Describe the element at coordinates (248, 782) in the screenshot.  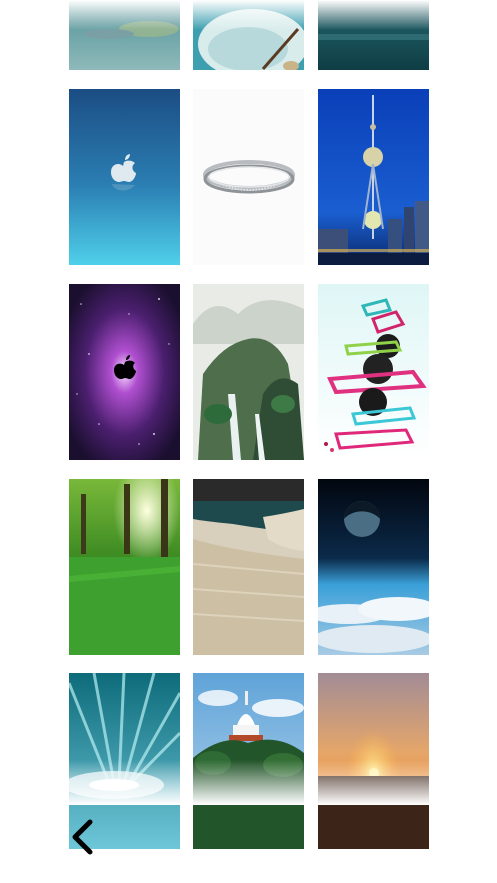
I see `bottom-fade-overlay` at that location.